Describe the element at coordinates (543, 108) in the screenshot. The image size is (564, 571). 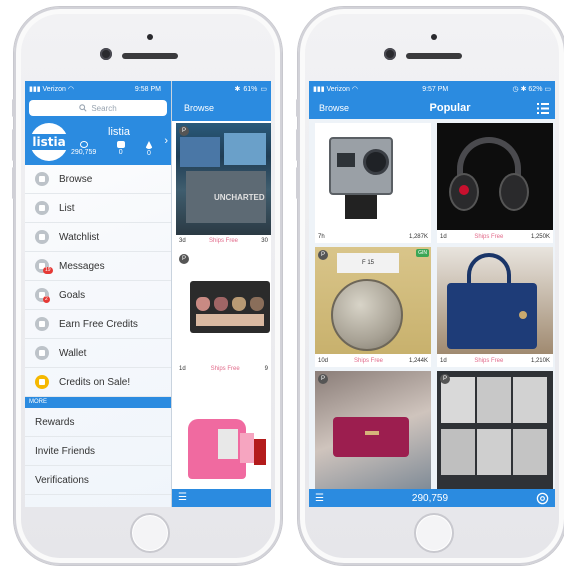
I see `list-view-icon` at that location.